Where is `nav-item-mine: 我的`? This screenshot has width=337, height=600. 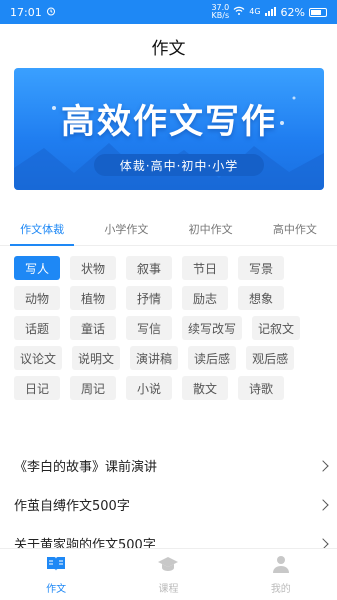 nav-item-mine: 我的 is located at coordinates (281, 574).